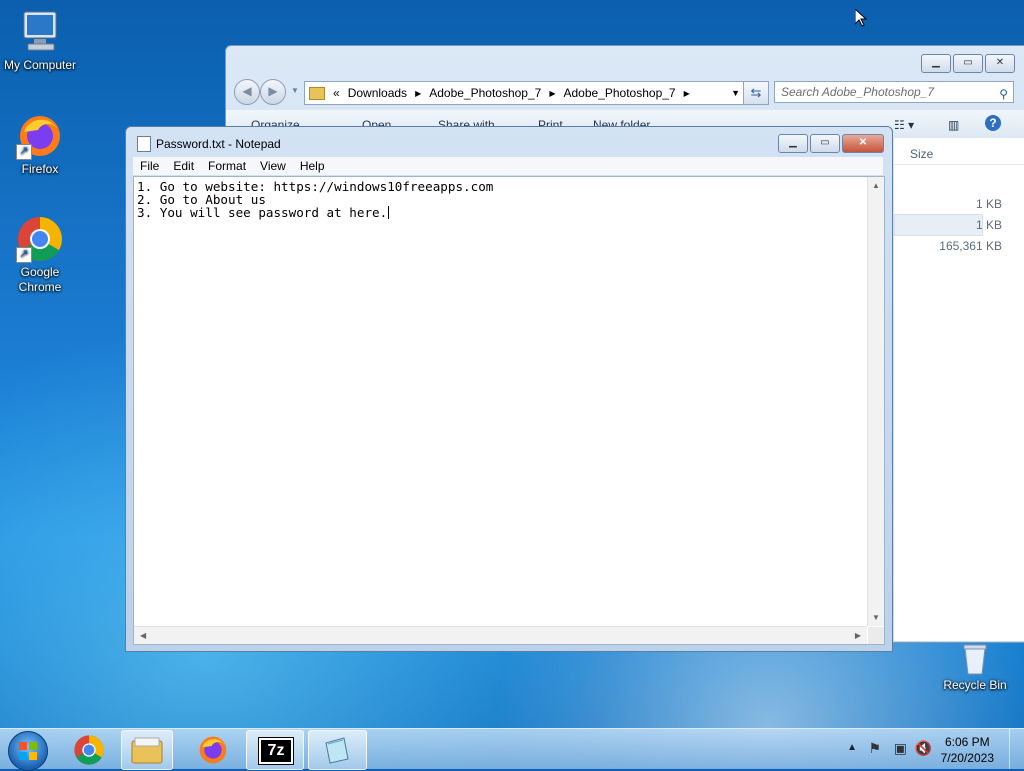  Describe the element at coordinates (876, 635) in the screenshot. I see `resize-grip` at that location.